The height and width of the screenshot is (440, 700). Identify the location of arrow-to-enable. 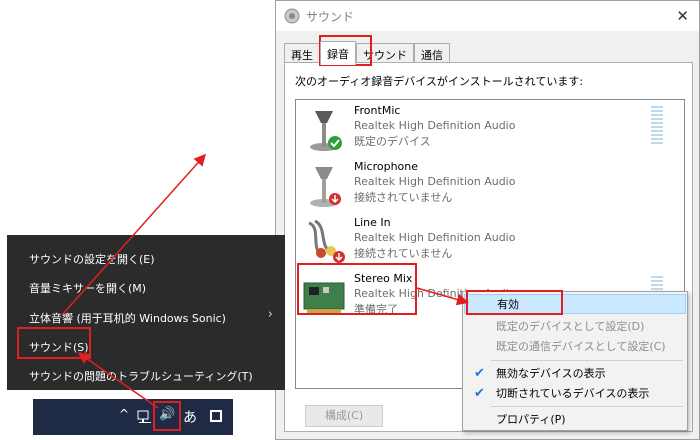
(442, 296).